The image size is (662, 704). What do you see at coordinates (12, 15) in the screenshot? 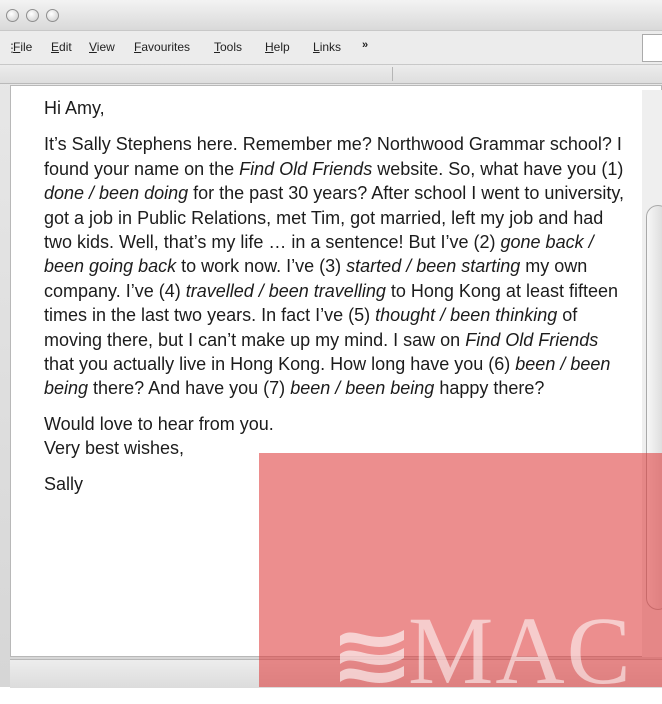
I see `close-window-button` at bounding box center [12, 15].